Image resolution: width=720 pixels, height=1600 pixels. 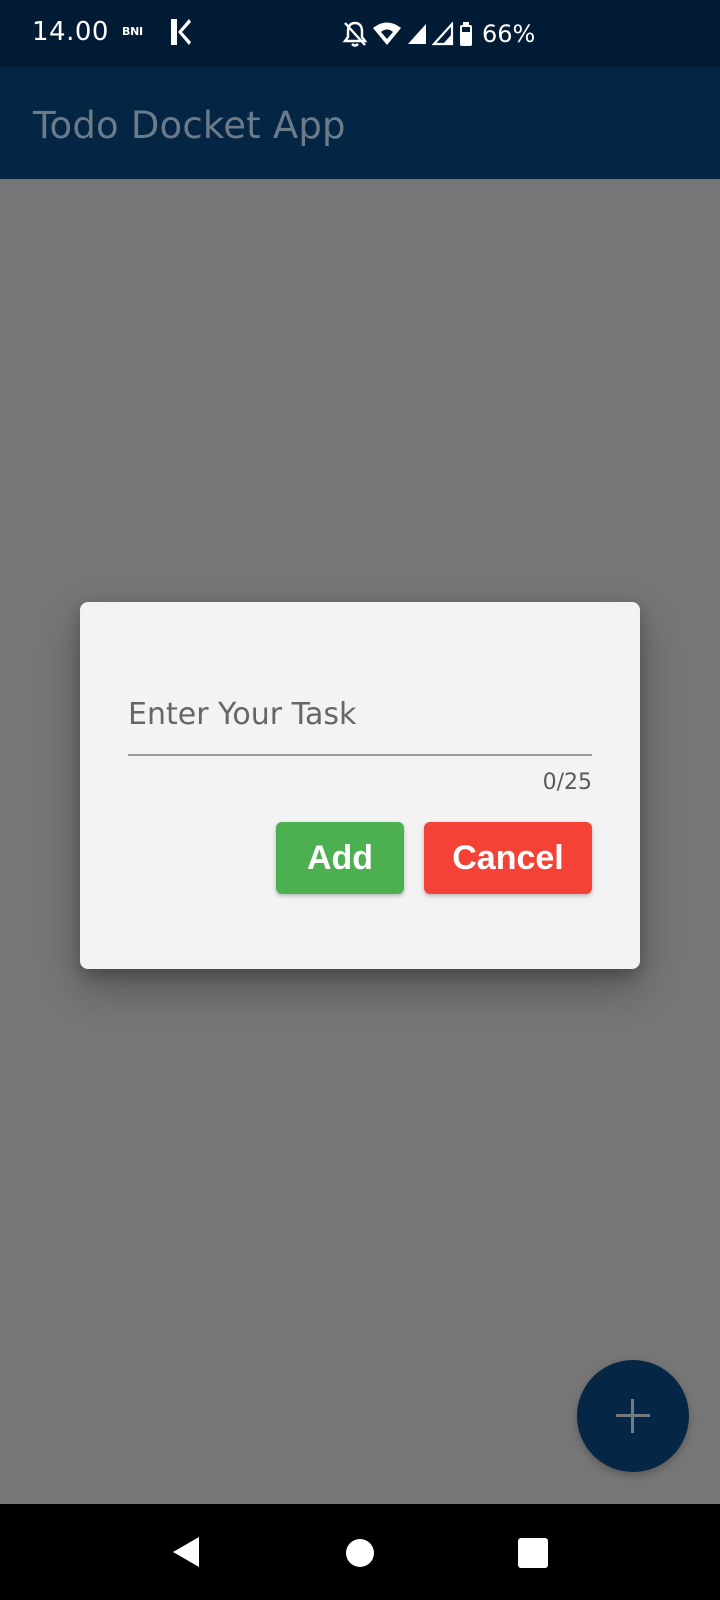 I want to click on battery-icon, so click(x=466, y=34).